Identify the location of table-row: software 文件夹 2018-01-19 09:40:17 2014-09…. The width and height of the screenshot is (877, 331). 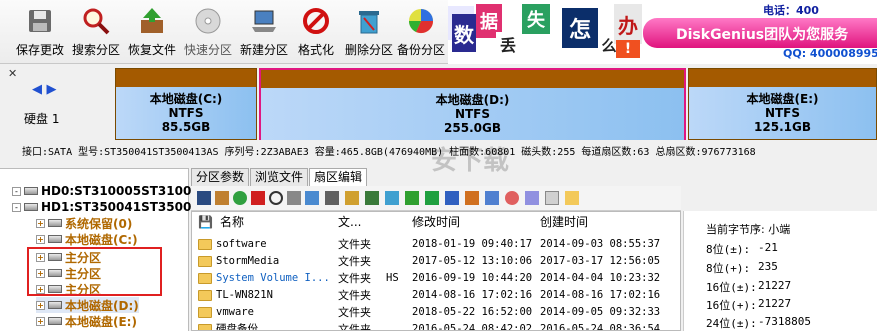
(436, 244).